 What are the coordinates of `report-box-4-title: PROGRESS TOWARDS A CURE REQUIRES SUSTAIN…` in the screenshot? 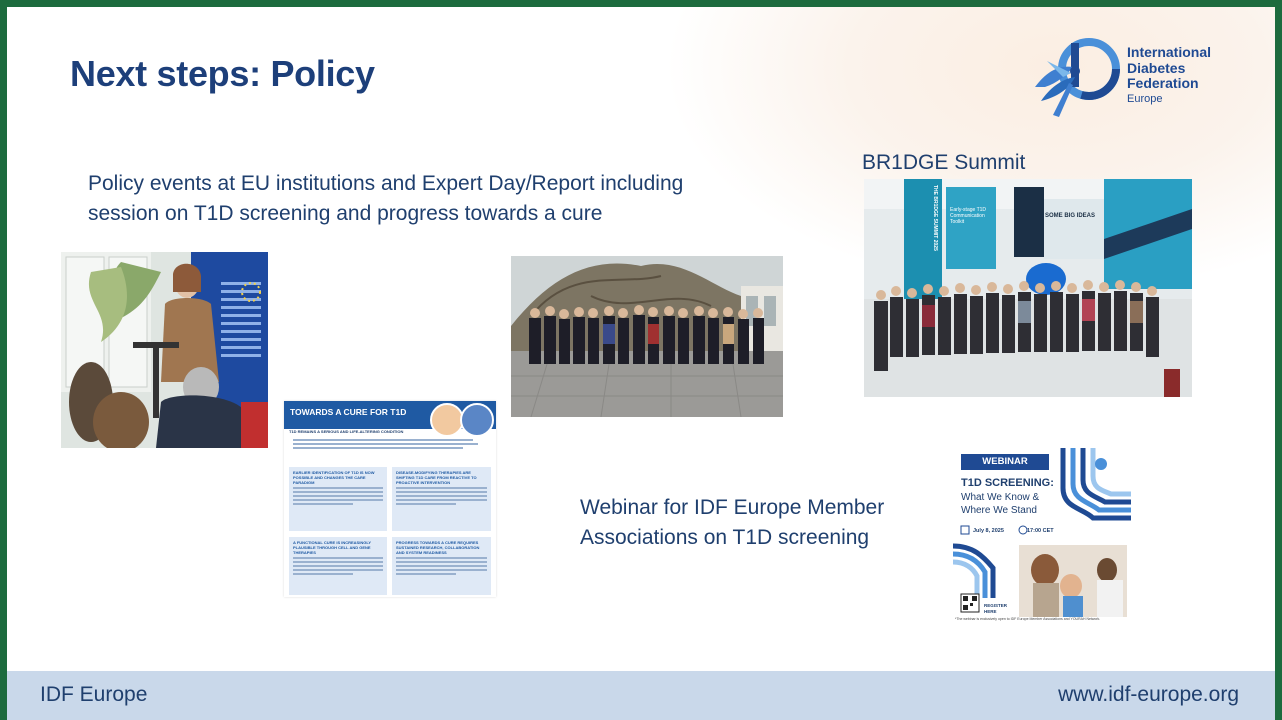 It's located at (438, 547).